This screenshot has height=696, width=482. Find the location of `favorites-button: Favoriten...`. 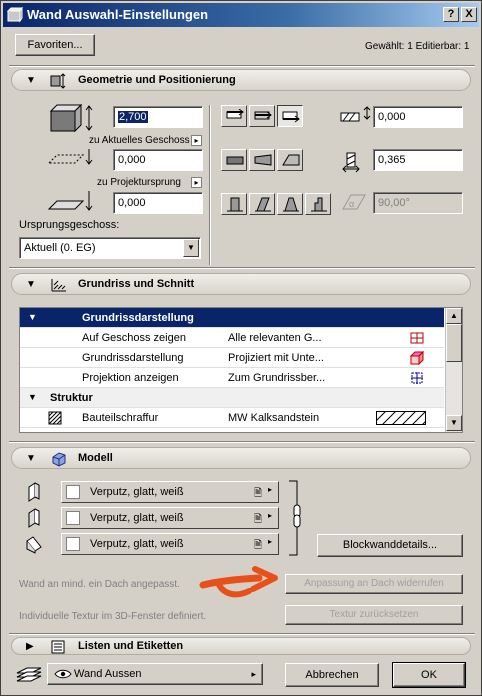

favorites-button: Favoriten... is located at coordinates (55, 45).